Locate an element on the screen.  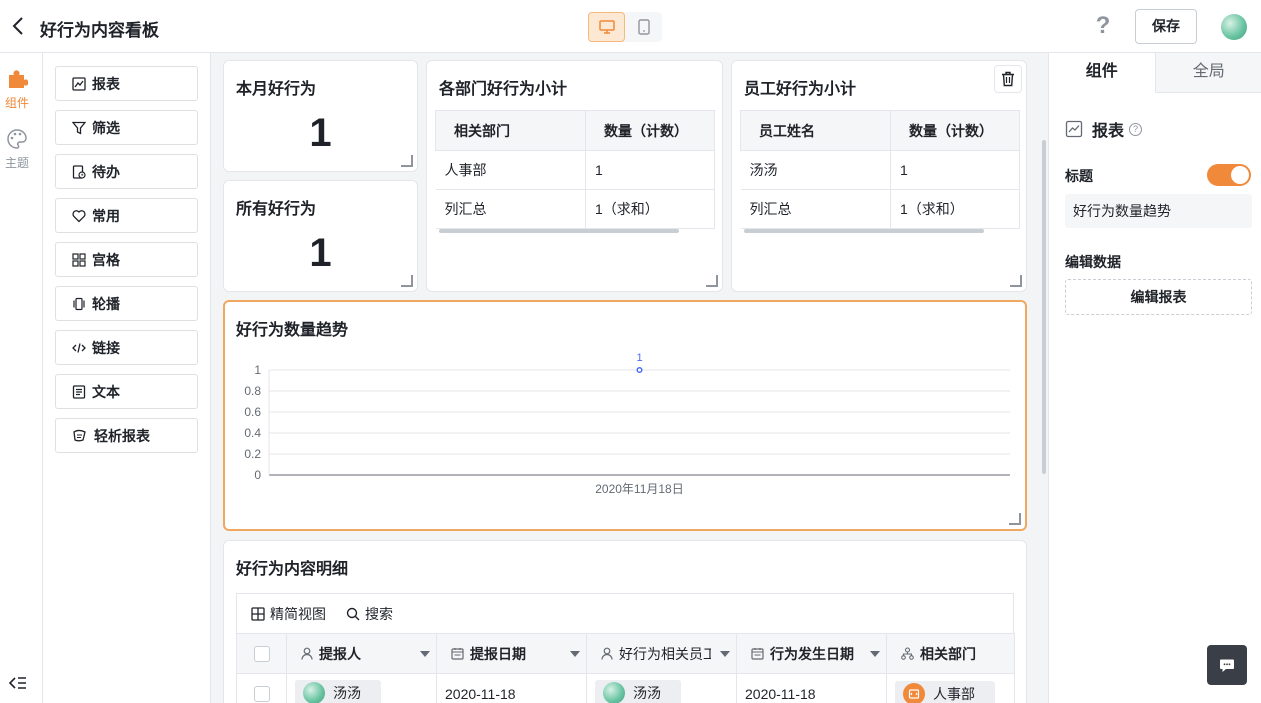
column-header-dept: 相关部门 is located at coordinates (950, 653).